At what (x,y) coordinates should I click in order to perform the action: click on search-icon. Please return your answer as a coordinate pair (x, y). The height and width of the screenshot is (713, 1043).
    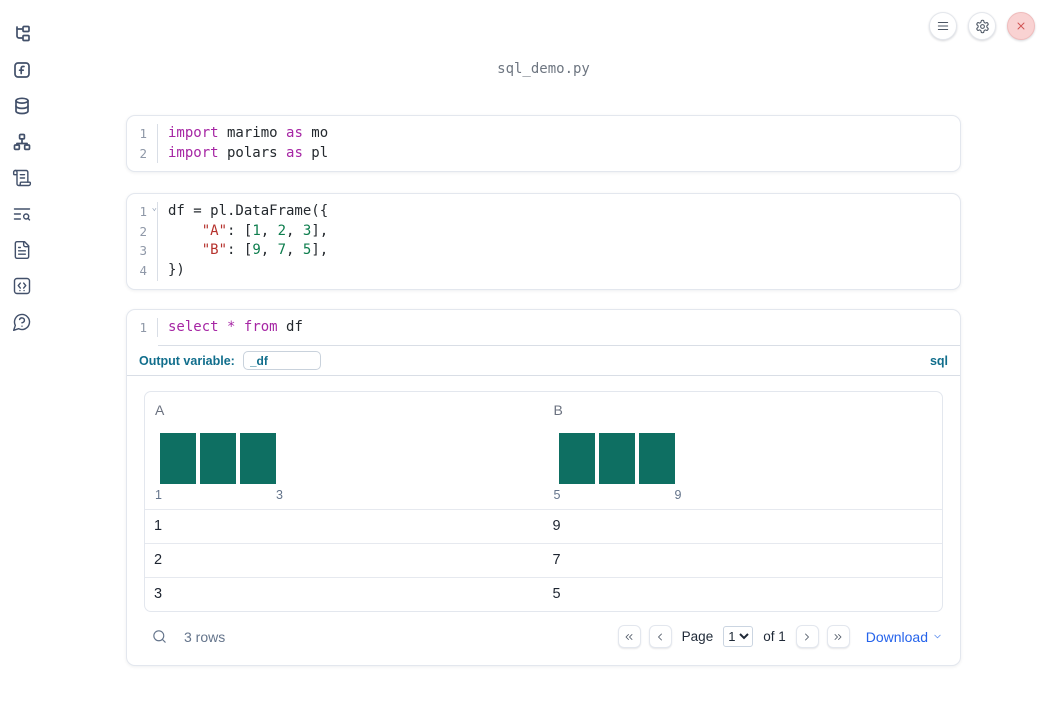
    Looking at the image, I should click on (159, 636).